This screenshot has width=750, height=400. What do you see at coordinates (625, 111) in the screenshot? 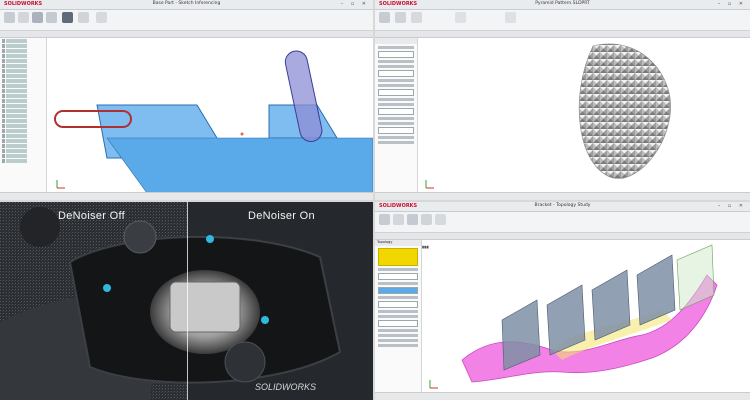
I see `pyramid-texture-body` at bounding box center [625, 111].